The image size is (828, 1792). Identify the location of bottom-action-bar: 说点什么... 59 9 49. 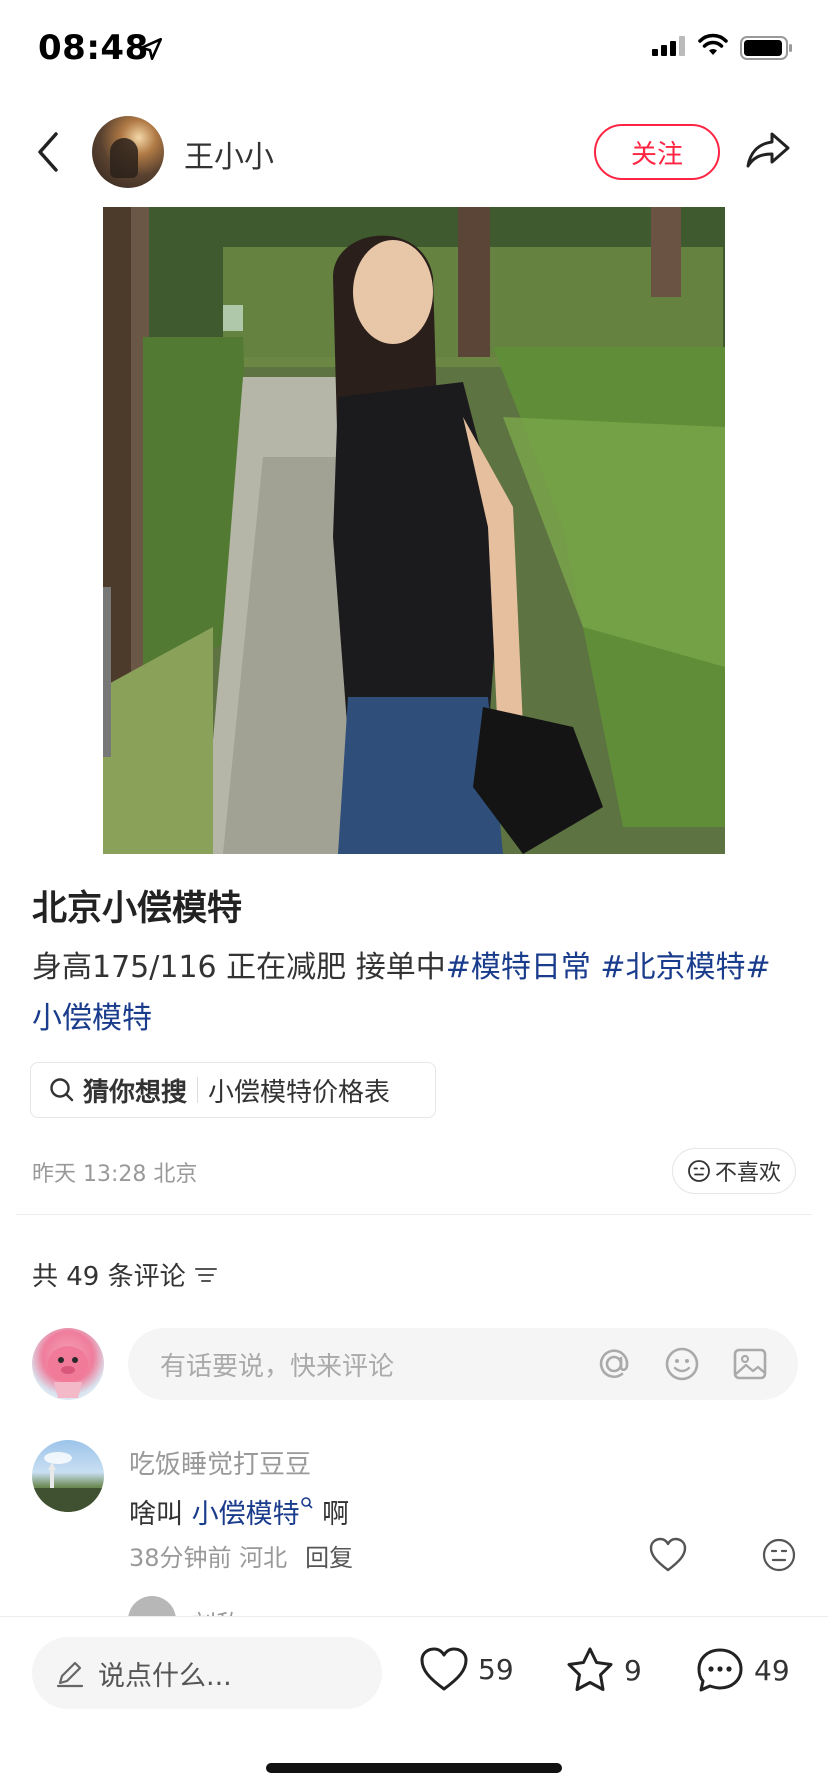
(414, 1704).